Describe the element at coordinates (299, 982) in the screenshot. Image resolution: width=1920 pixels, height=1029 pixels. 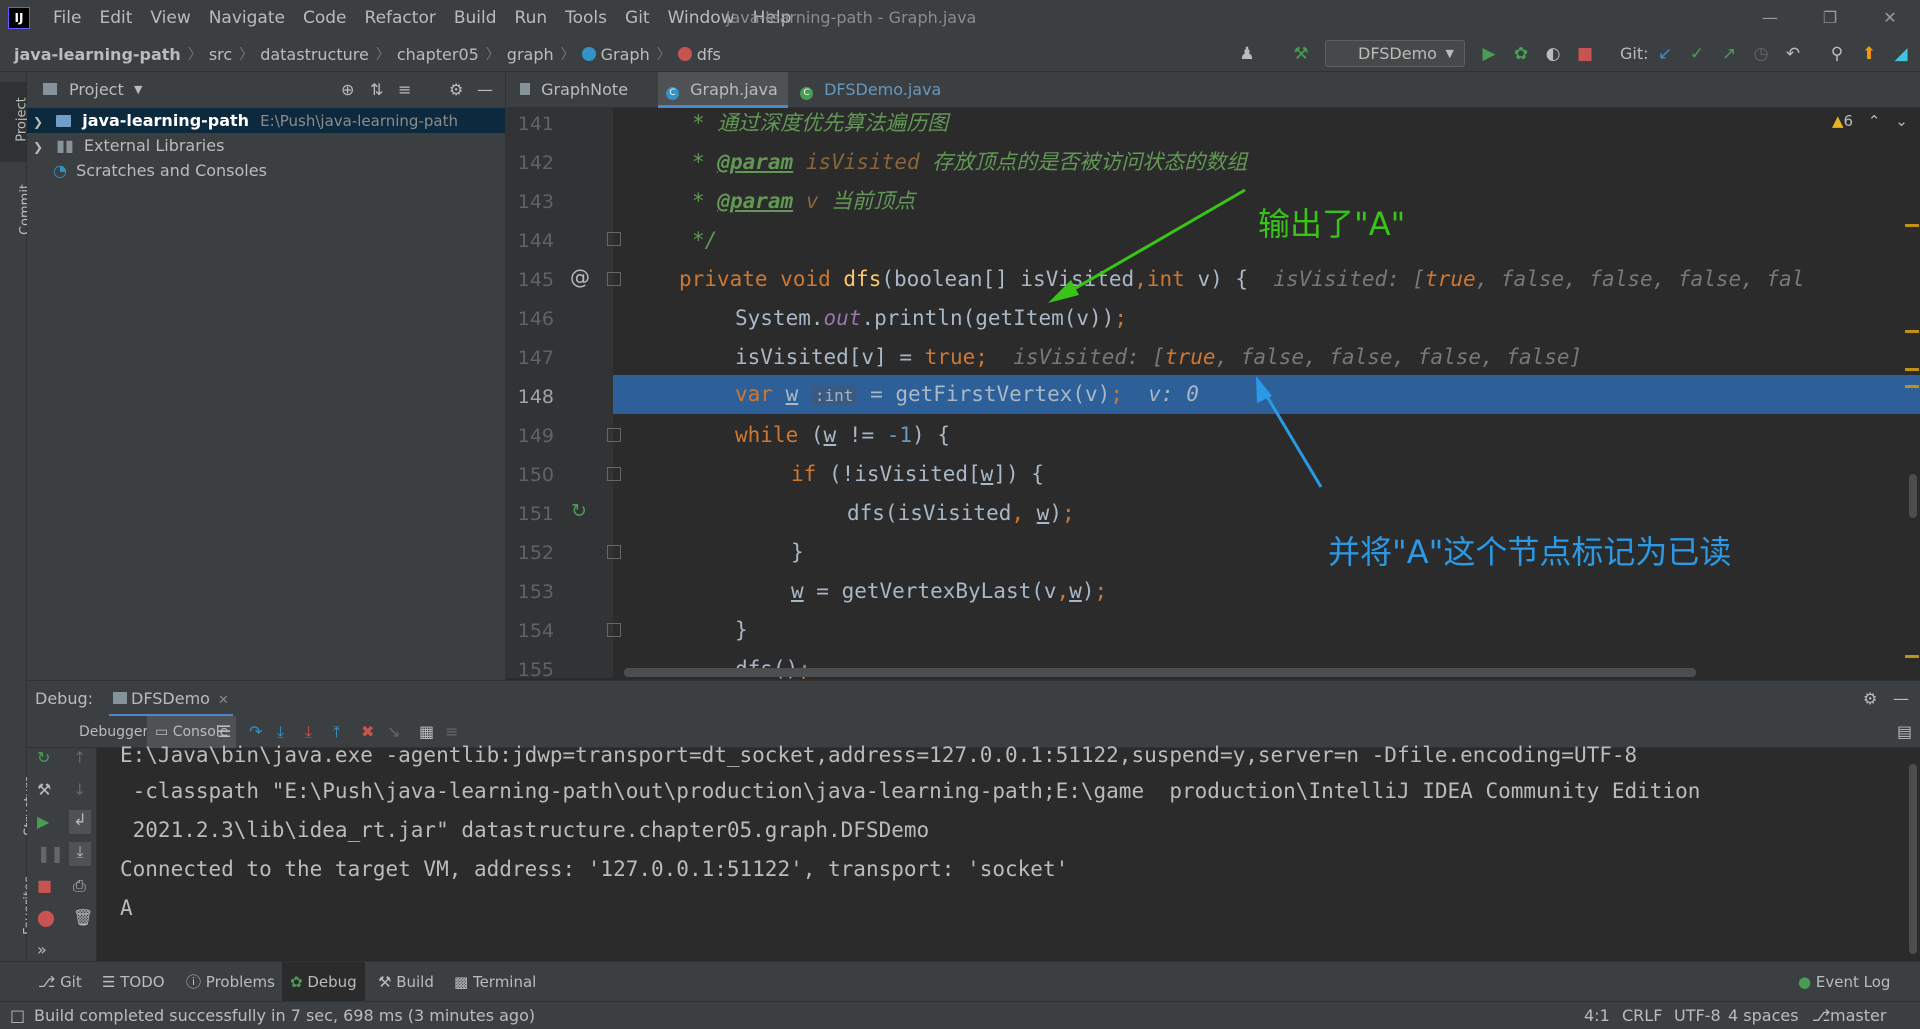
I see `bug-icon: ✿` at that location.